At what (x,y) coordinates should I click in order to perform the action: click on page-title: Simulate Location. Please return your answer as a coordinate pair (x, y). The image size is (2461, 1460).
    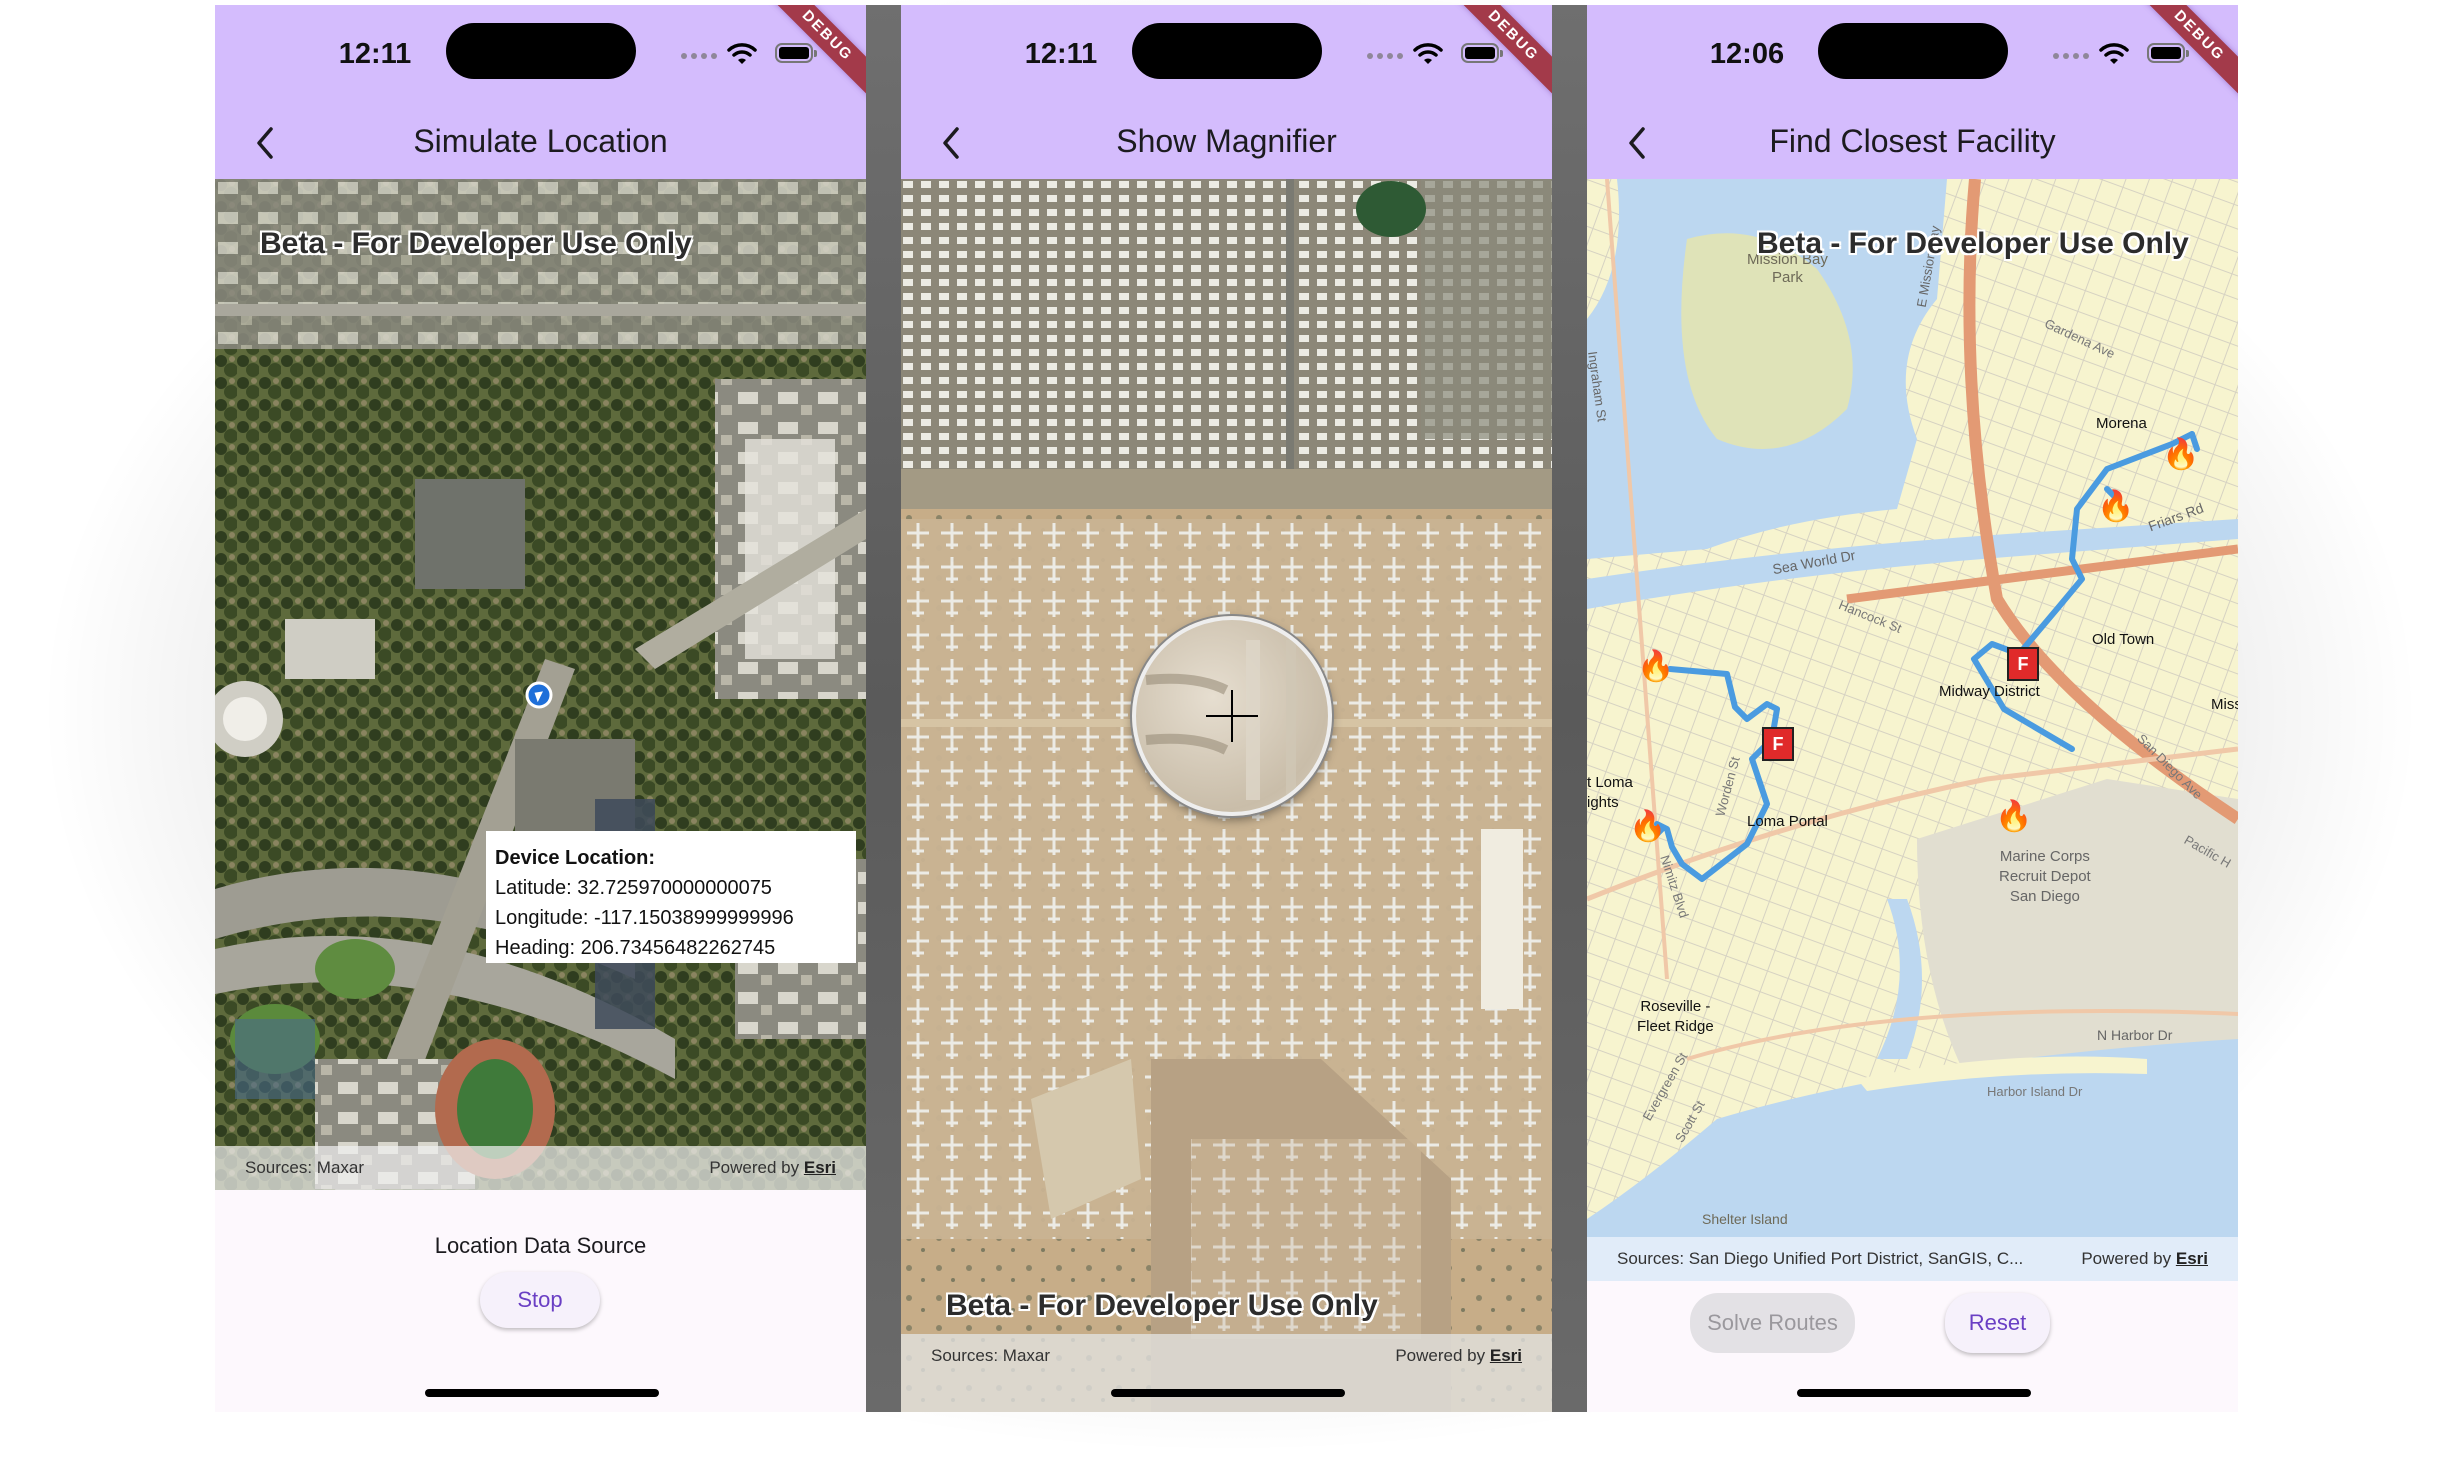
    Looking at the image, I should click on (540, 141).